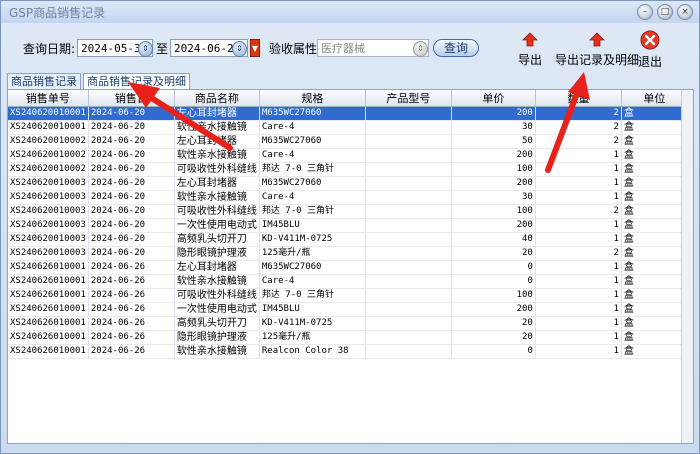 The height and width of the screenshot is (454, 700). I want to click on cell-price: 100, so click(493, 295).